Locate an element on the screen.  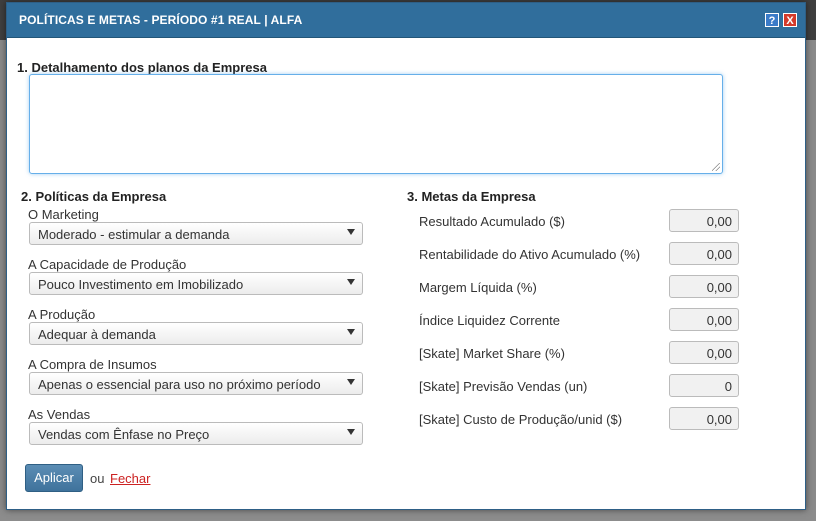
close-link: Fechar is located at coordinates (130, 478).